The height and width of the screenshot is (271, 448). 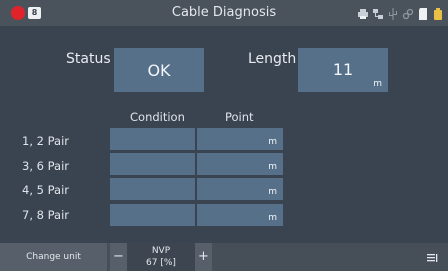 What do you see at coordinates (118, 257) in the screenshot?
I see `nvp-decrease-button: −` at bounding box center [118, 257].